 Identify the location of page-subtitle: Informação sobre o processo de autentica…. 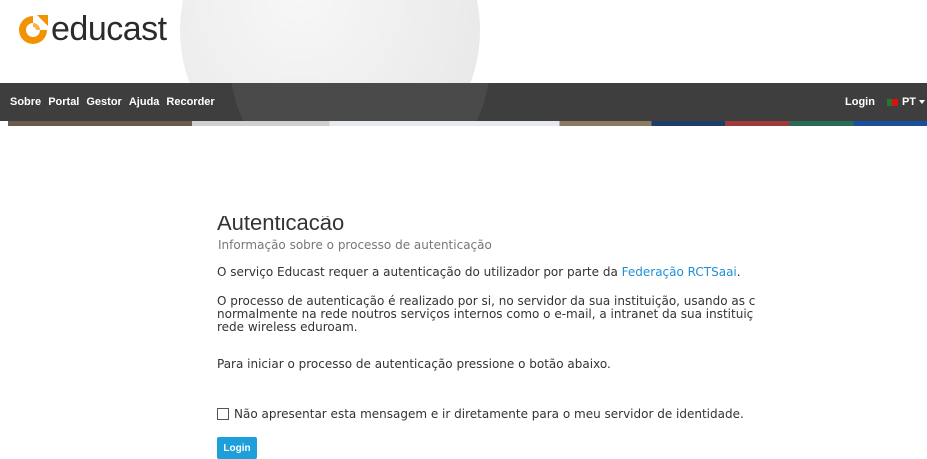
(355, 245).